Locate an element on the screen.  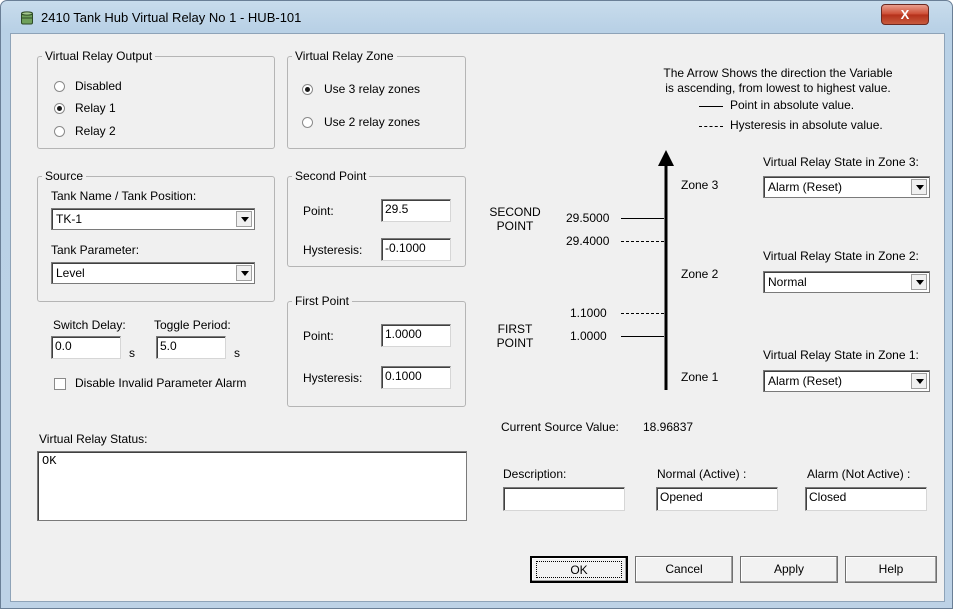
first-point-value: 1.0000 is located at coordinates (588, 336).